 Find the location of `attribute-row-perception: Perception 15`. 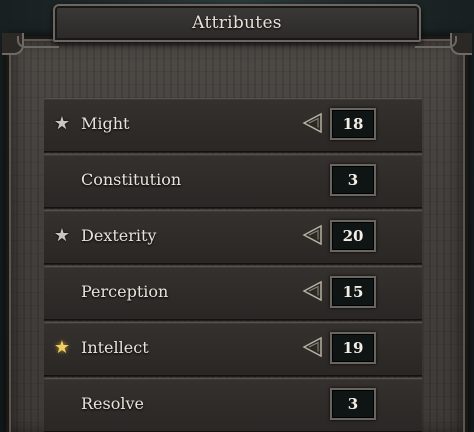

attribute-row-perception: Perception 15 is located at coordinates (233, 293).